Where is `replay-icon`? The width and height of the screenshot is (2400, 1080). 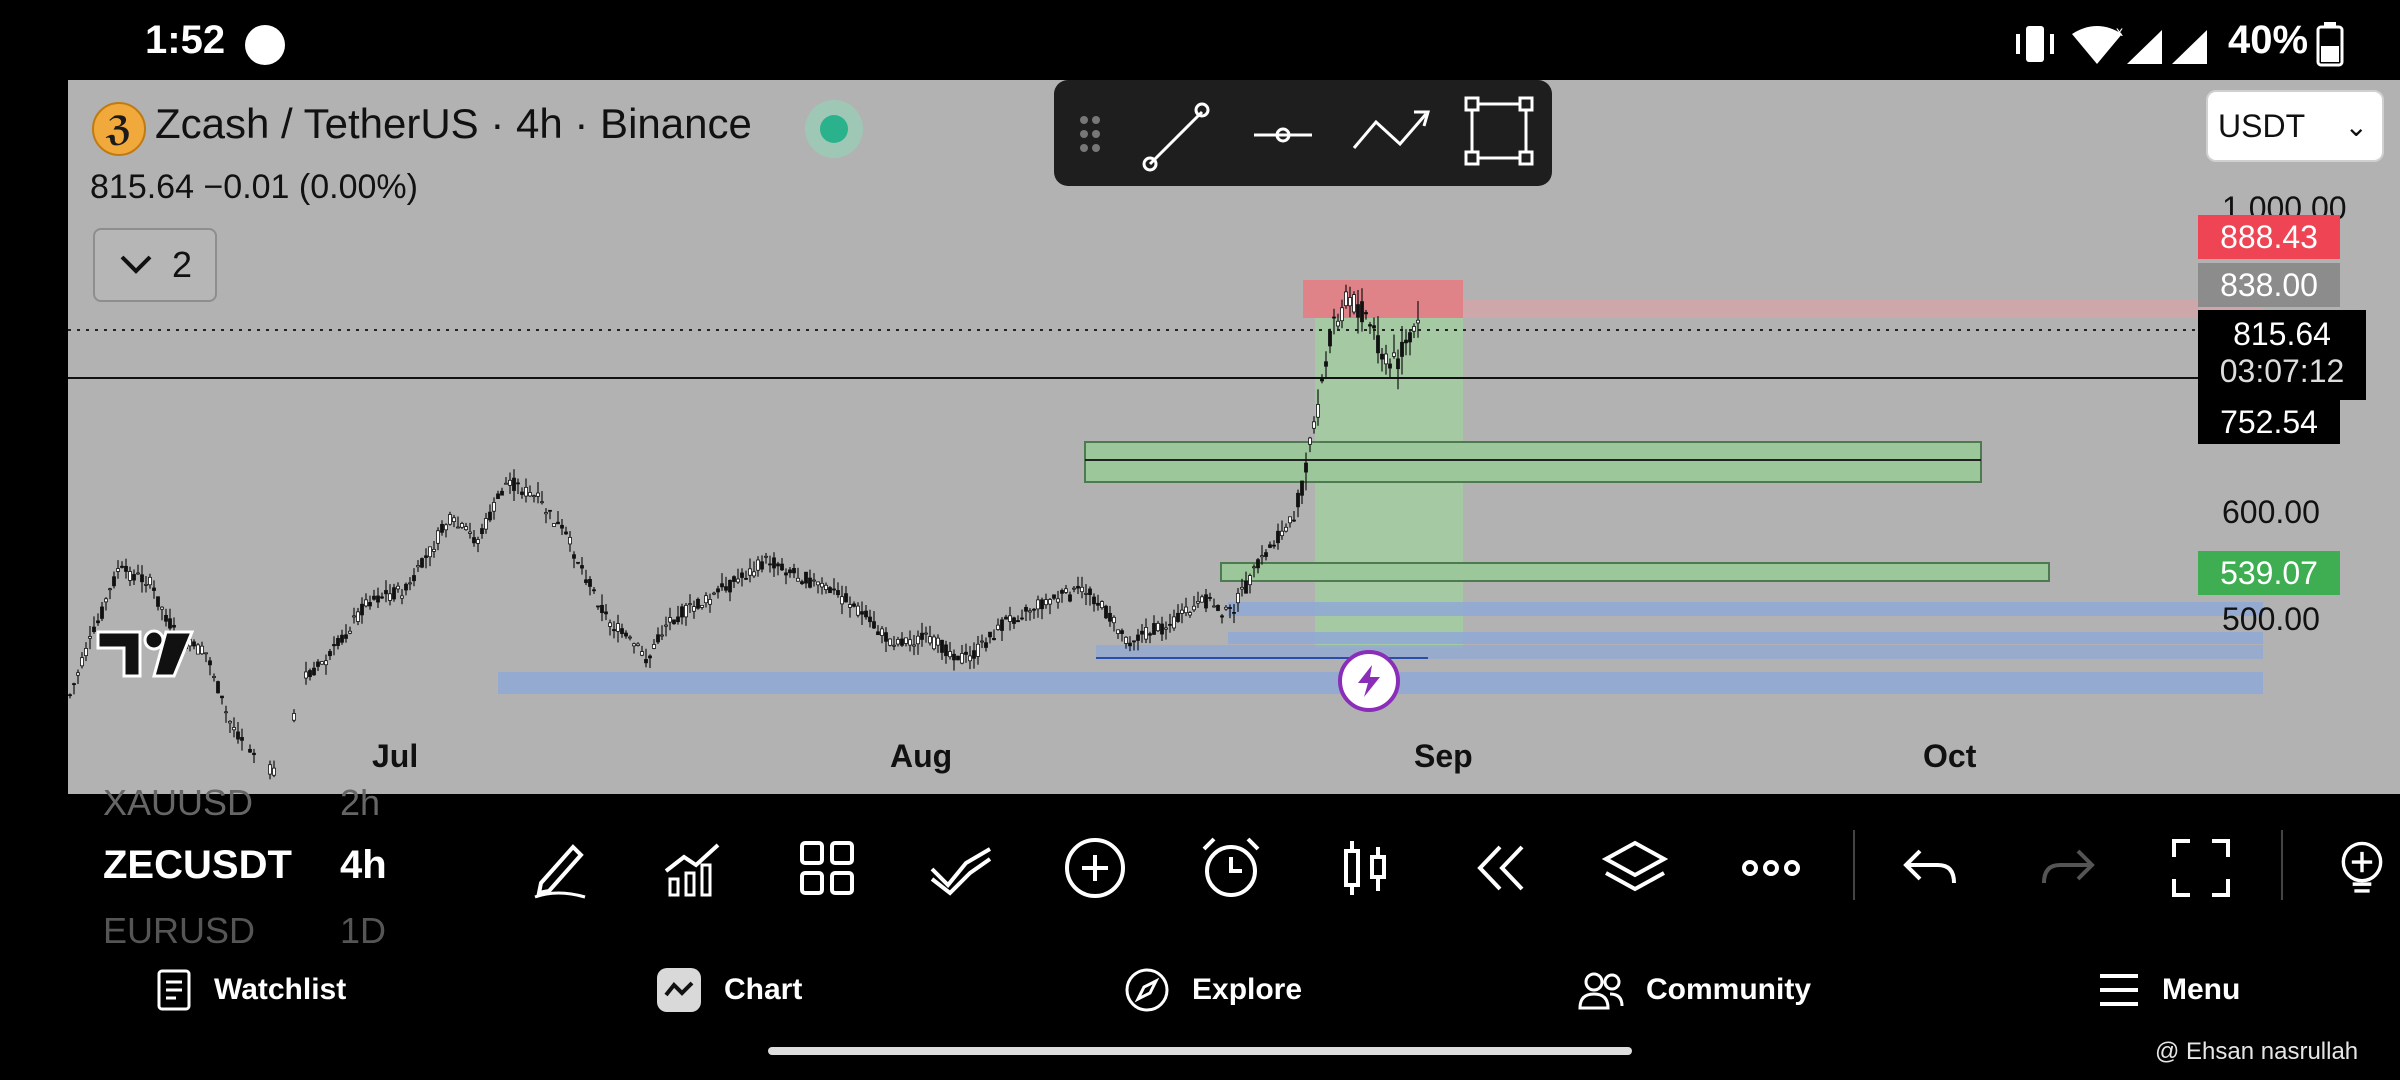
replay-icon is located at coordinates (1499, 868).